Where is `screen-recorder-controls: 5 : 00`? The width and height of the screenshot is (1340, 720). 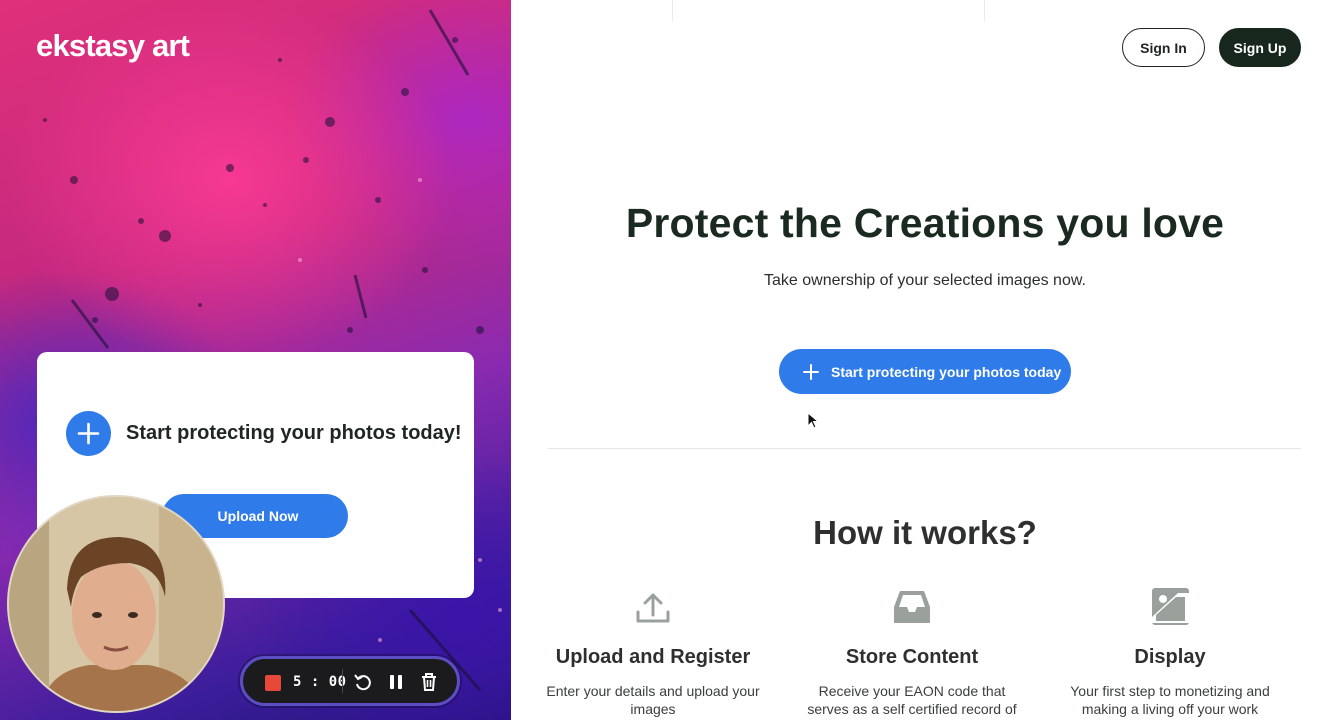
screen-recorder-controls: 5 : 00 is located at coordinates (350, 681).